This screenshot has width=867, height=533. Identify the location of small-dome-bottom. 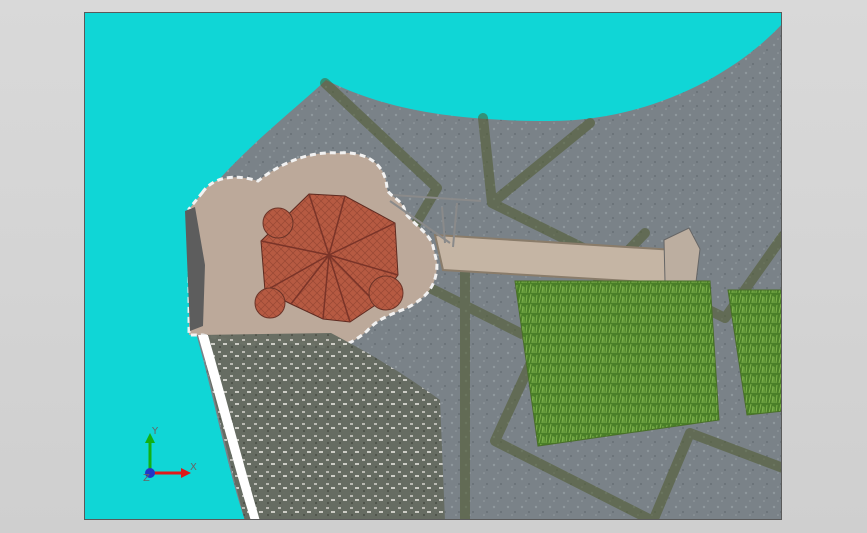
(270, 303).